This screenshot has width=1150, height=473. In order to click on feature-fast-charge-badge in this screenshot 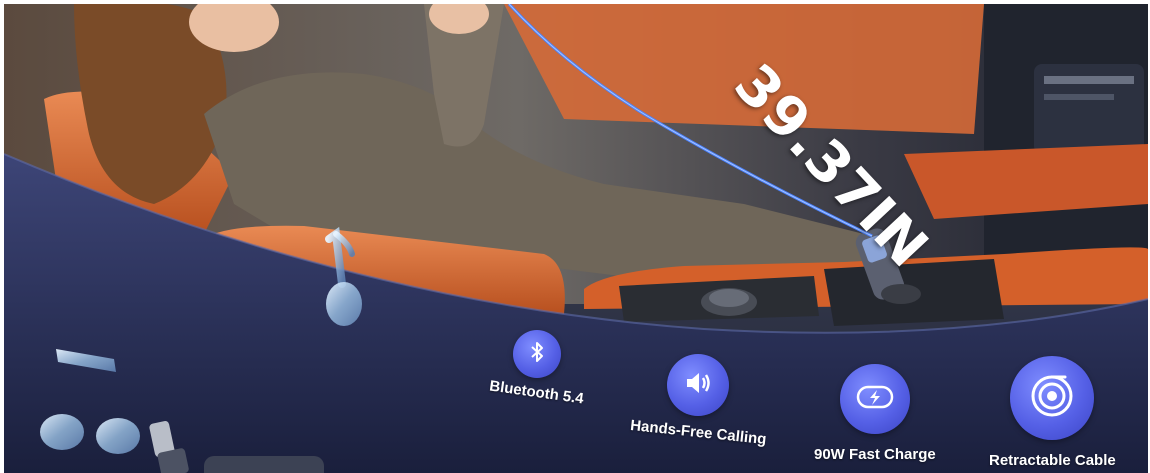, I will do `click(874, 399)`.